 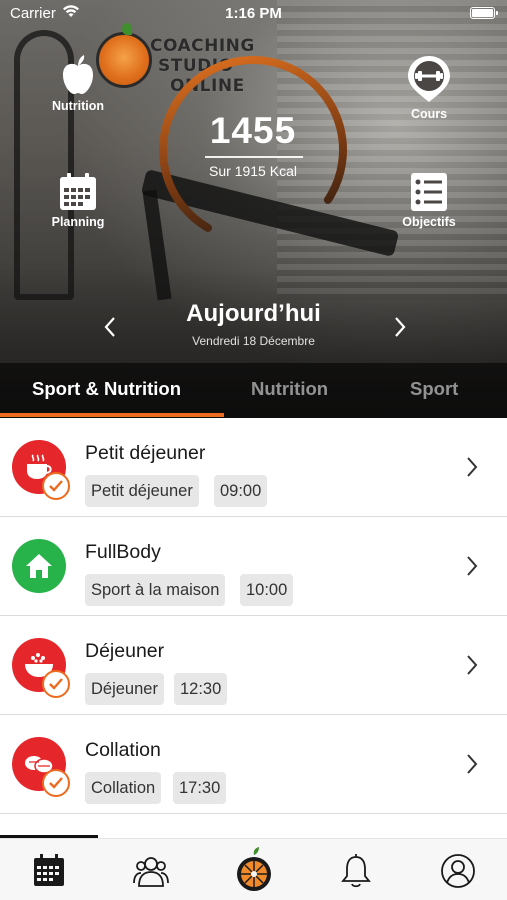 What do you see at coordinates (241, 491) in the screenshot?
I see `item-time: 09:00` at bounding box center [241, 491].